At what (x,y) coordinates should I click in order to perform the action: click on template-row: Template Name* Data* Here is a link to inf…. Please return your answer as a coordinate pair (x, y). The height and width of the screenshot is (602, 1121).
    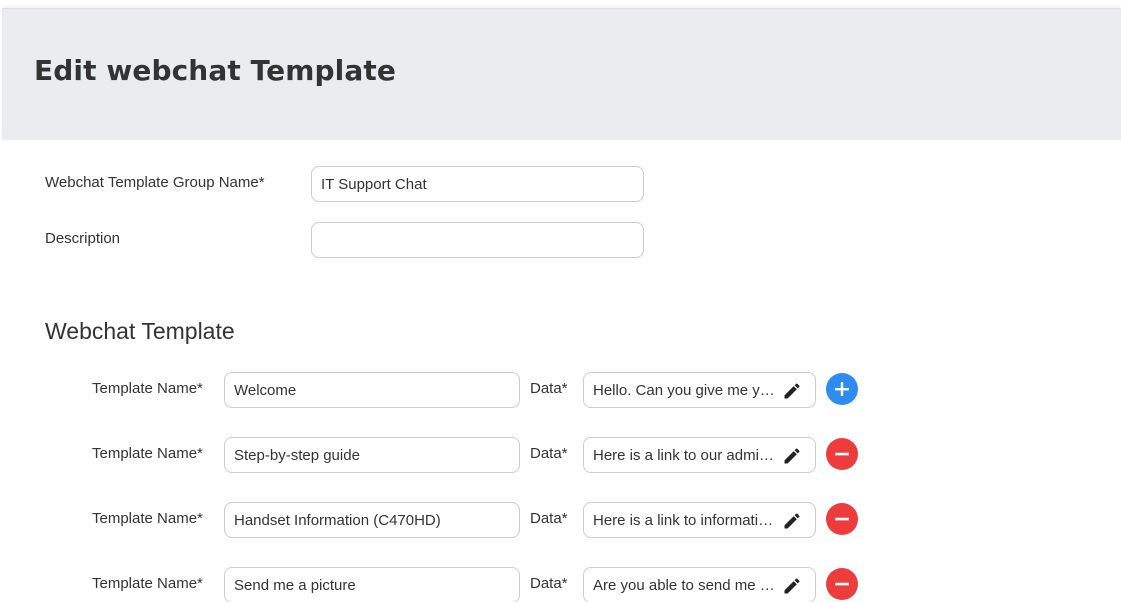
    Looking at the image, I should click on (560, 520).